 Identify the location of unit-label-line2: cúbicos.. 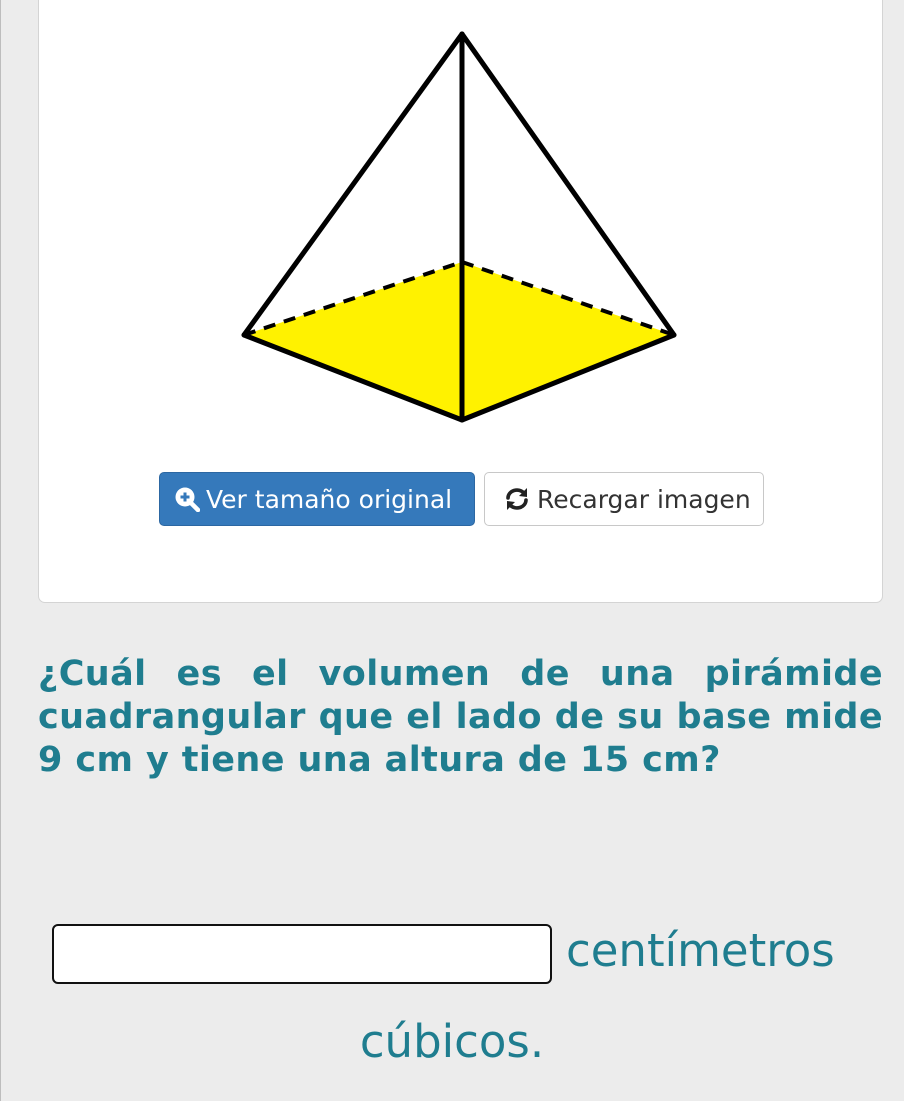
(452, 1041).